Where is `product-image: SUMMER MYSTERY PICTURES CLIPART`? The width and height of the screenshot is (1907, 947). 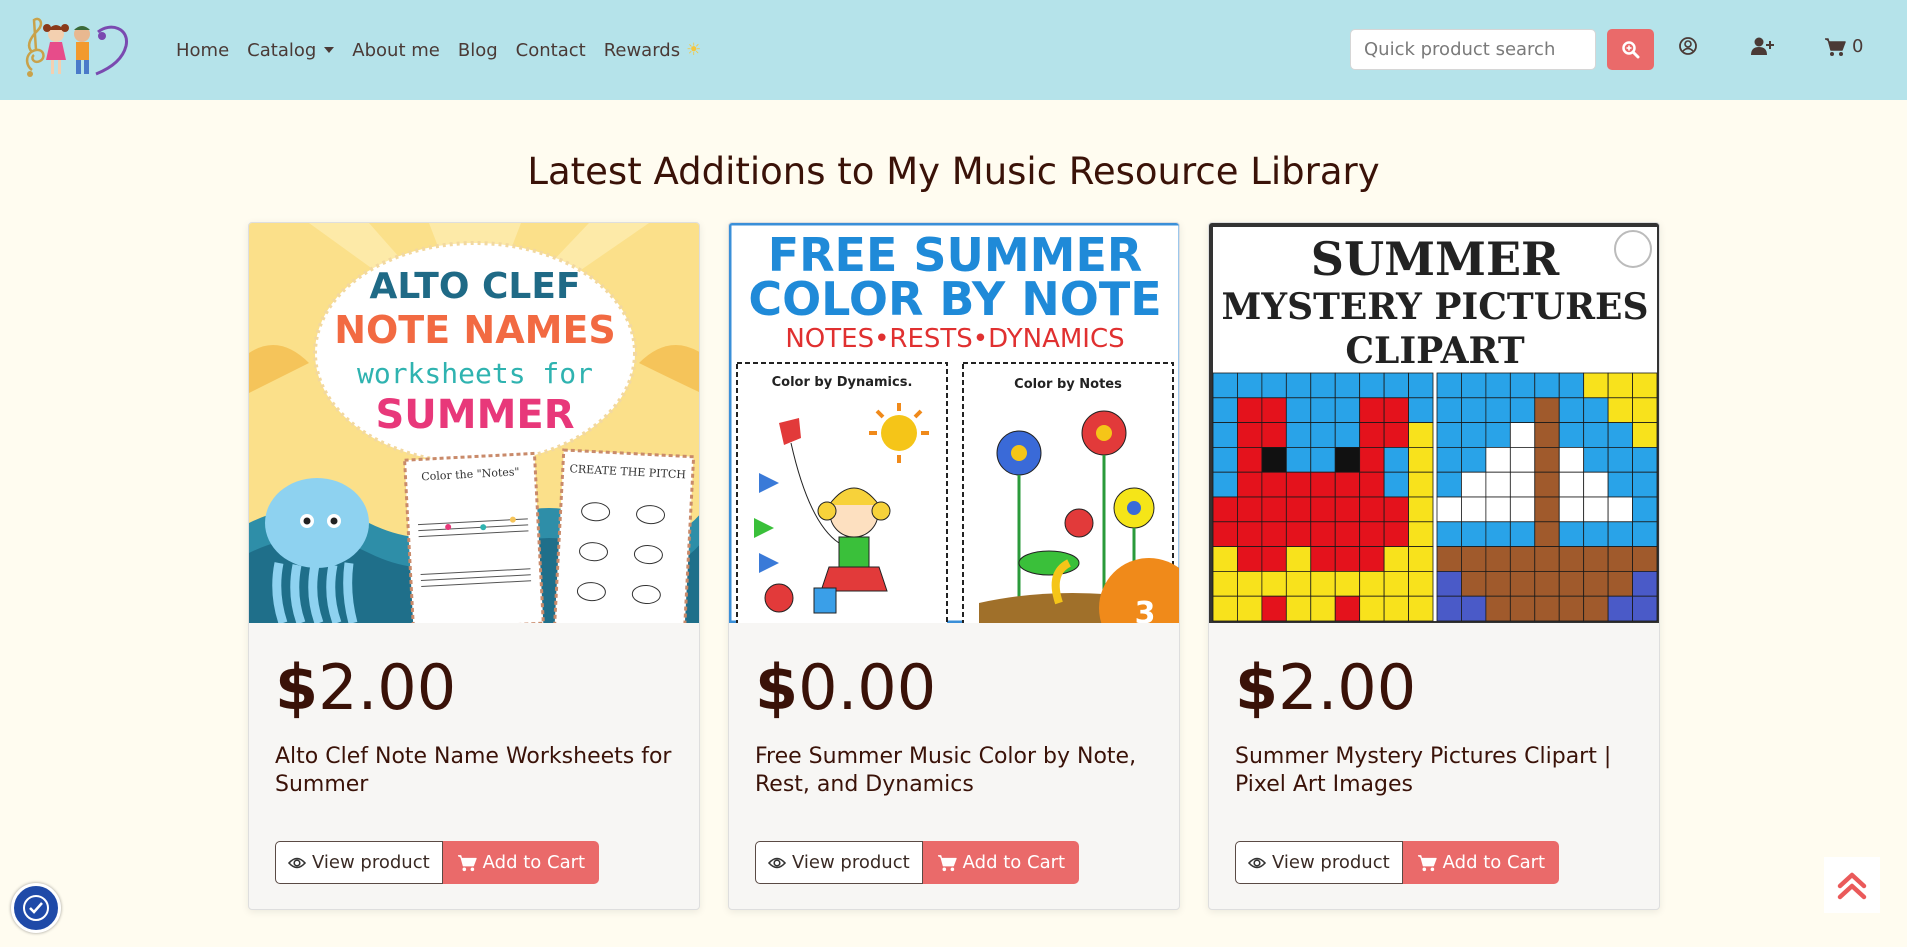 product-image: SUMMER MYSTERY PICTURES CLIPART is located at coordinates (1434, 423).